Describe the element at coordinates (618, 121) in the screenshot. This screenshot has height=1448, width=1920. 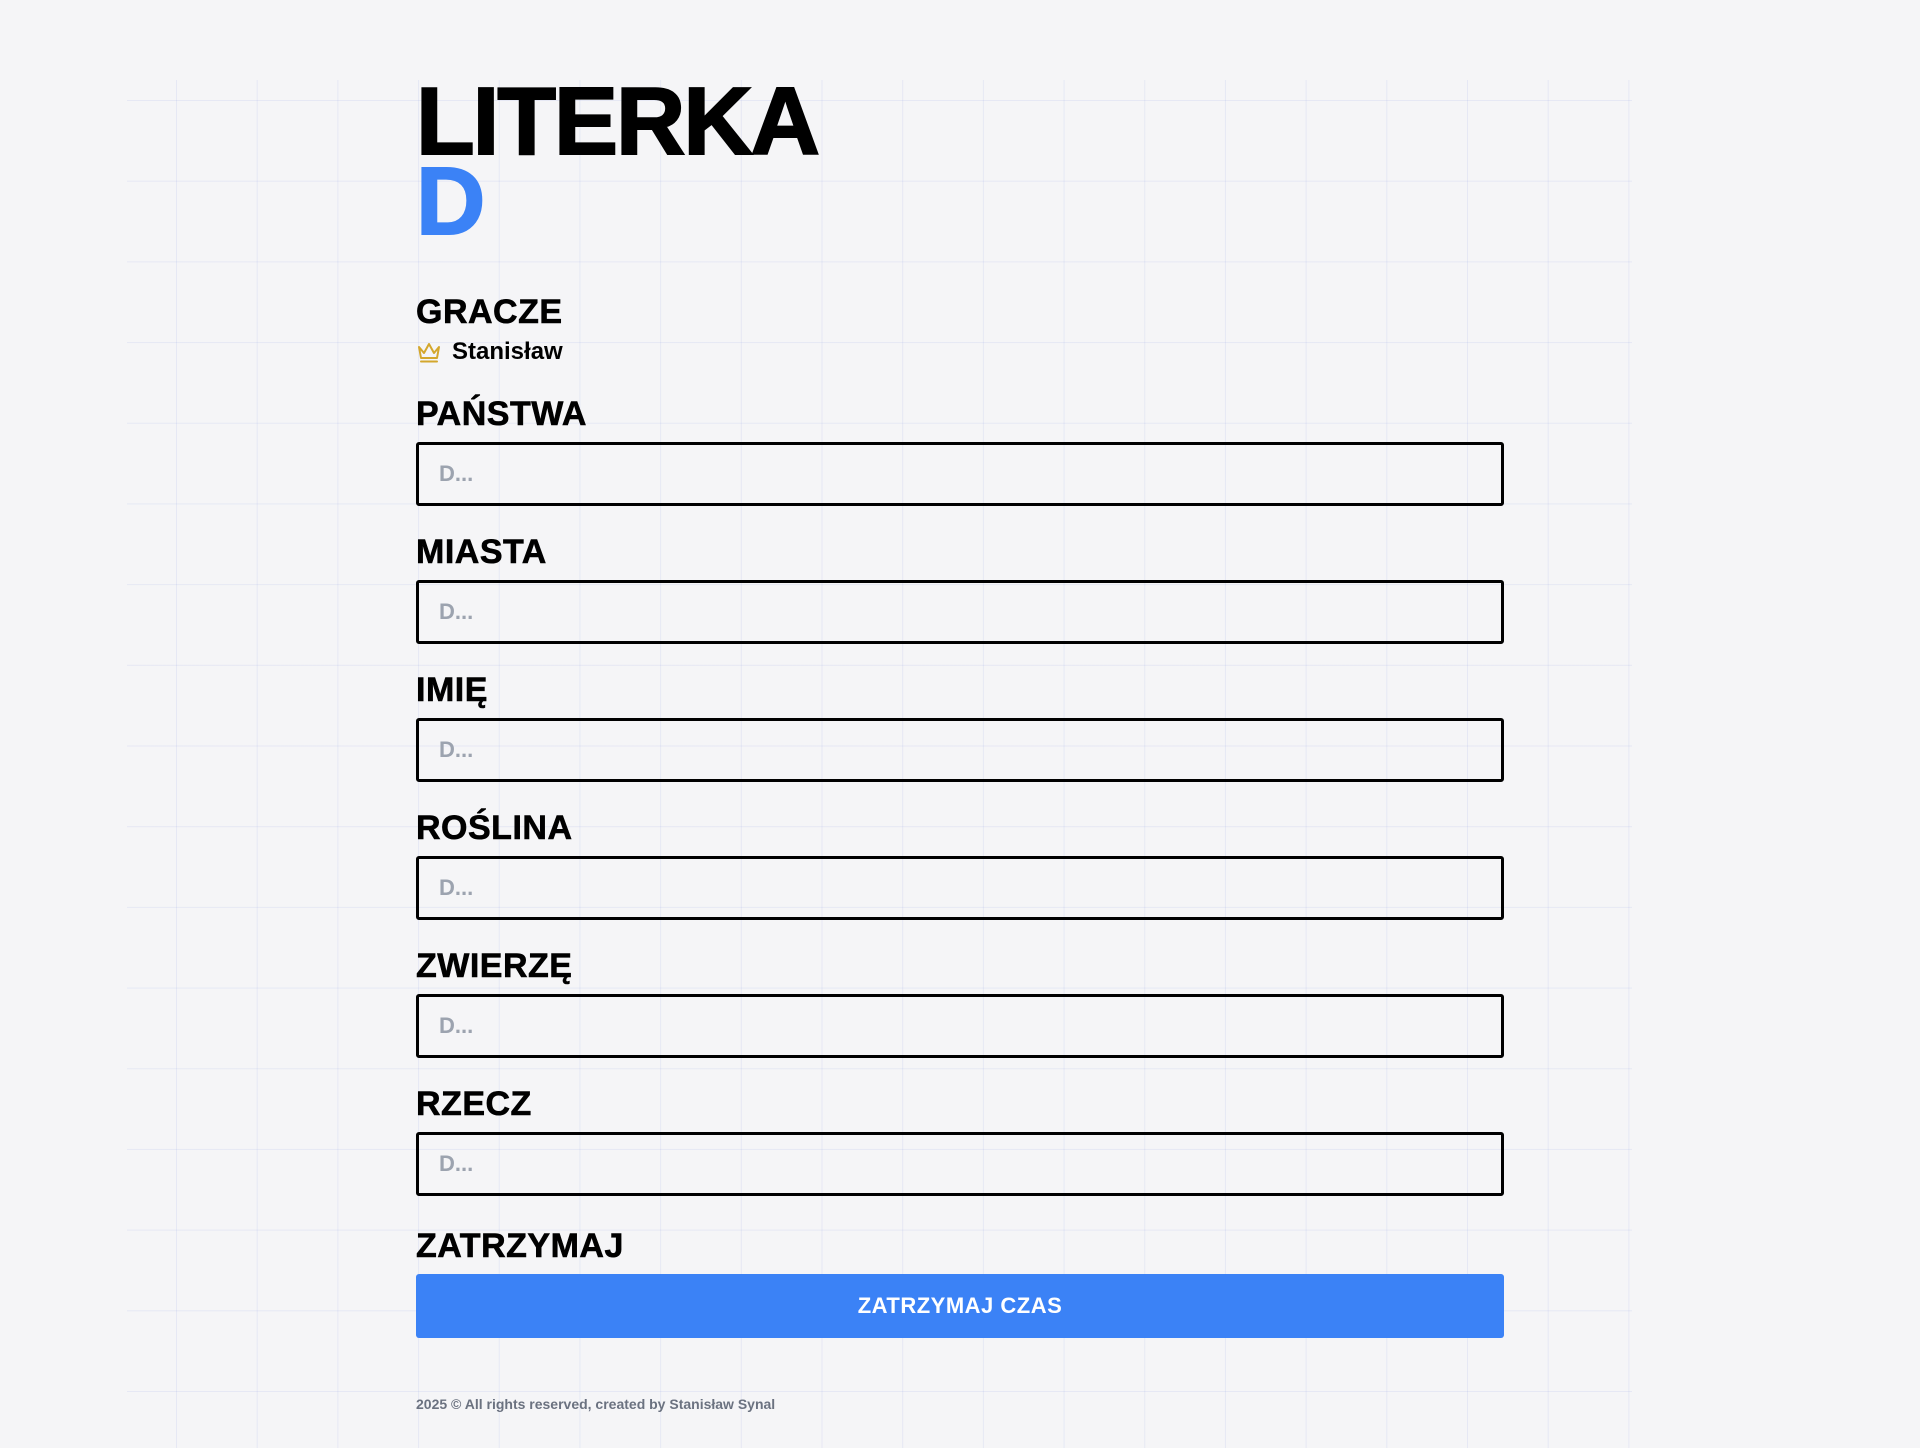
I see `title-word: LITERKA` at that location.